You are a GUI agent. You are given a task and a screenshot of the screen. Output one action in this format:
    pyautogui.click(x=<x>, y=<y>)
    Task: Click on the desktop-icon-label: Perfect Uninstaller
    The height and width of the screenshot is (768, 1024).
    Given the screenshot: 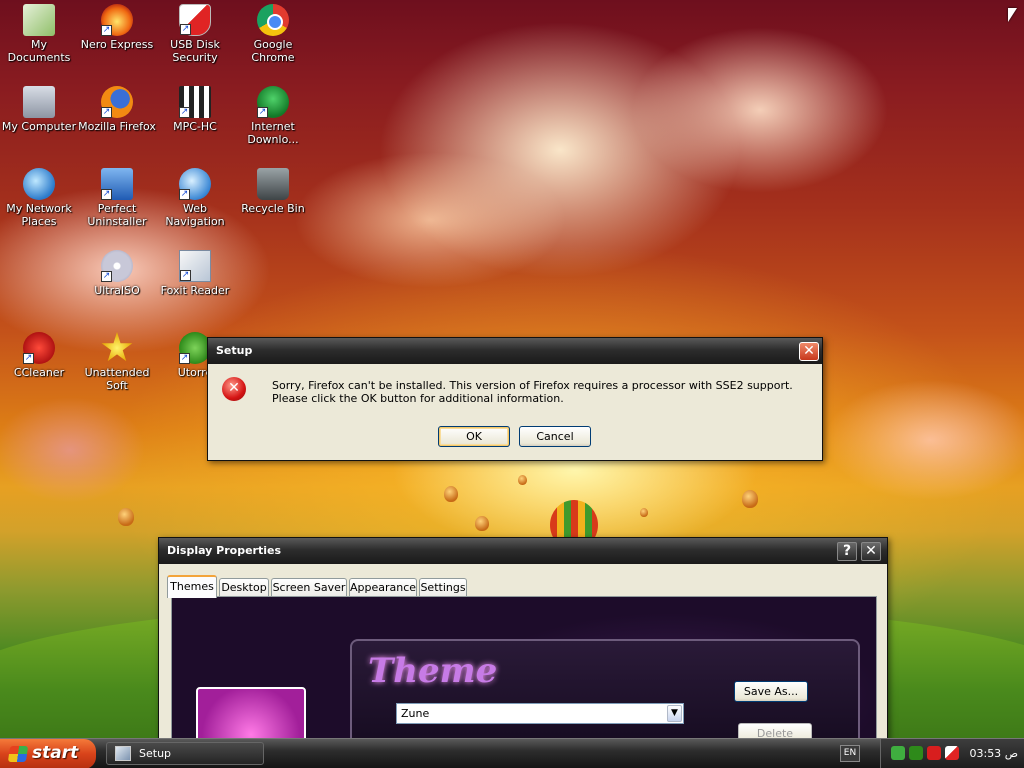 What is the action you would take?
    pyautogui.click(x=117, y=215)
    